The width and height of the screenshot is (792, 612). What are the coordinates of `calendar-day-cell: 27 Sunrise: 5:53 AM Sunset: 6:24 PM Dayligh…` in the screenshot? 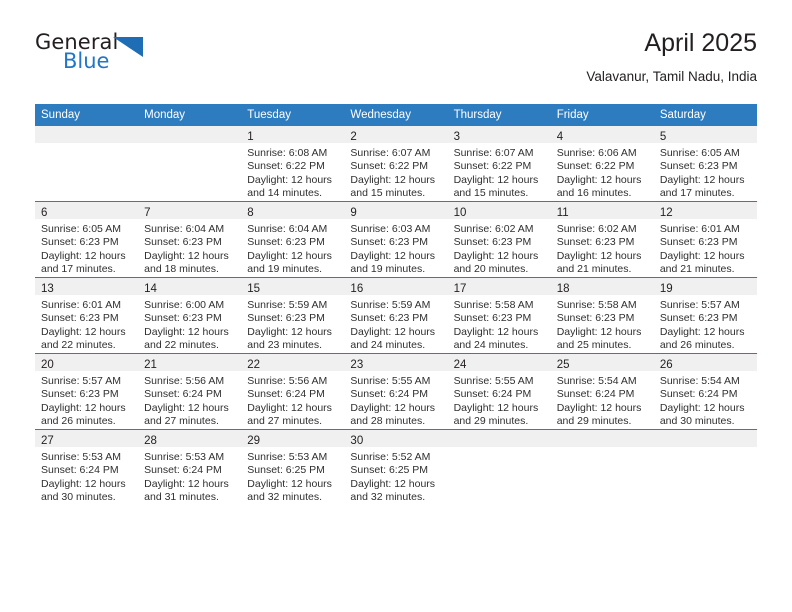 It's located at (87, 467).